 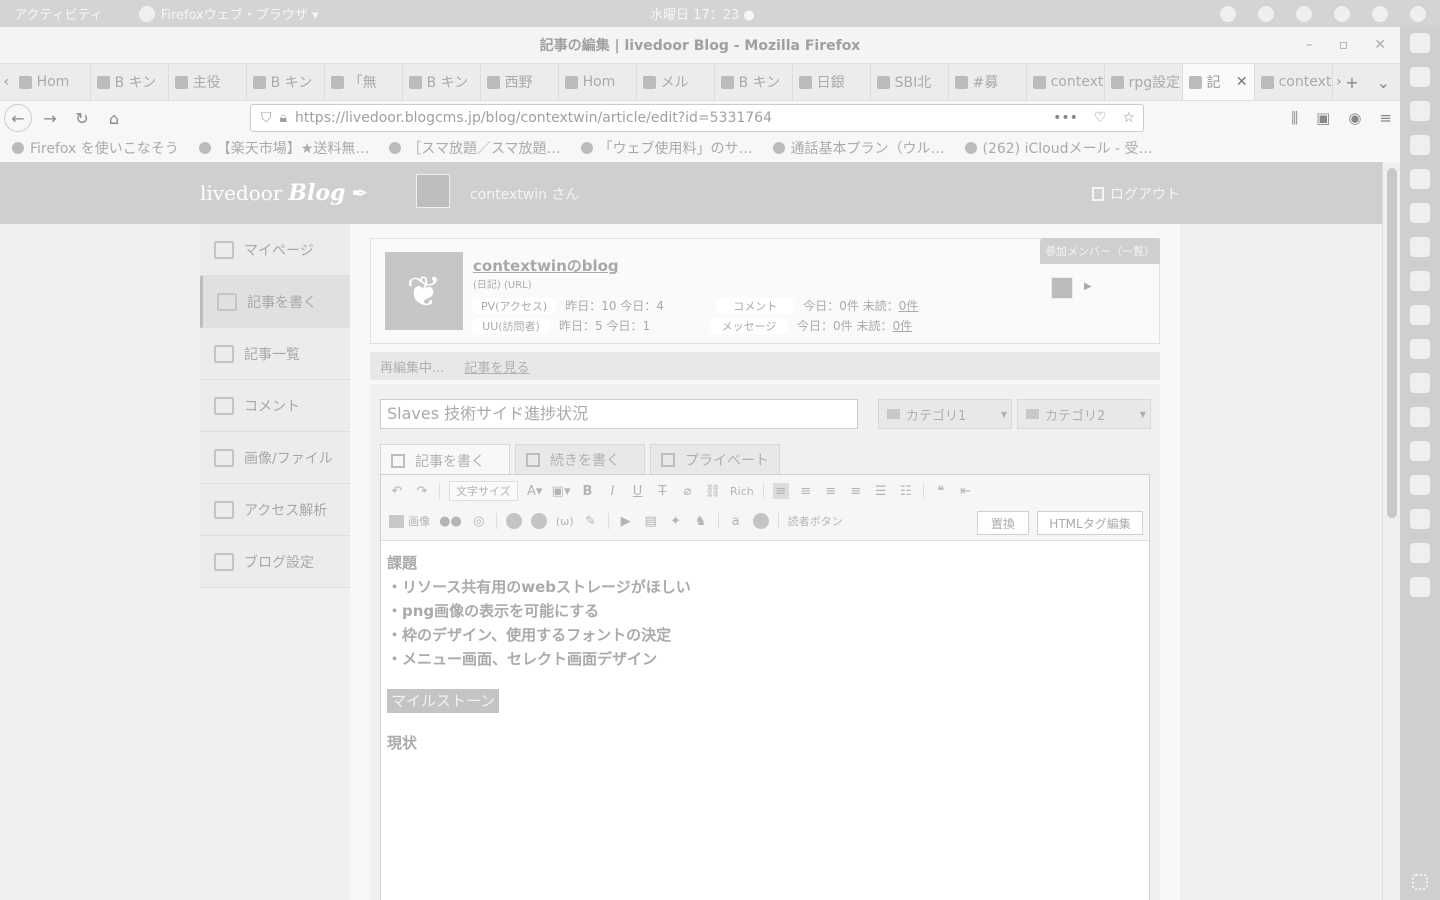 I want to click on background-color-icon: ▣▾, so click(x=561, y=491).